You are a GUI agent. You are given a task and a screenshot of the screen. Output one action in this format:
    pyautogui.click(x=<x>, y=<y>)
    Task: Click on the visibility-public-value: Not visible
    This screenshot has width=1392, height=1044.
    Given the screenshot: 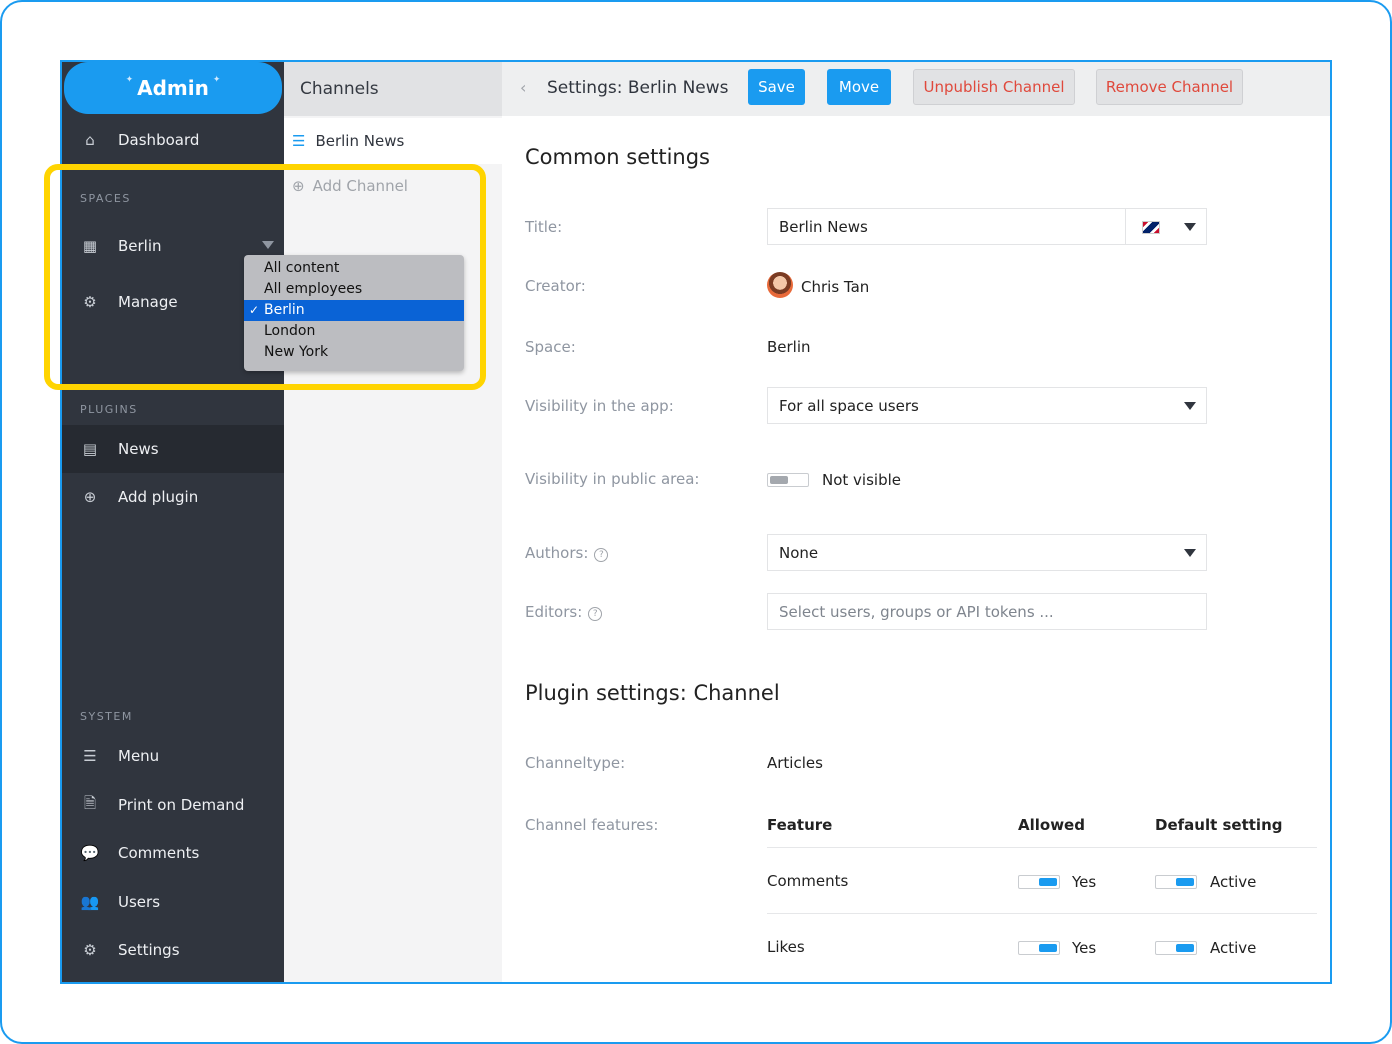 What is the action you would take?
    pyautogui.click(x=861, y=480)
    